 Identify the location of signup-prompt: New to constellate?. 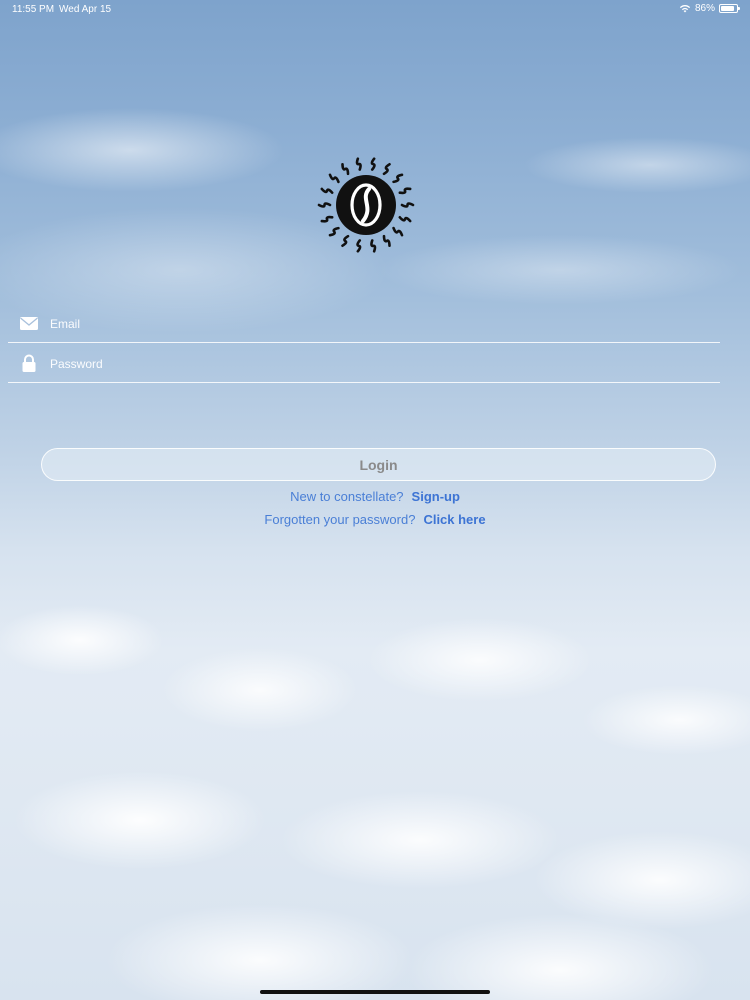
(347, 496).